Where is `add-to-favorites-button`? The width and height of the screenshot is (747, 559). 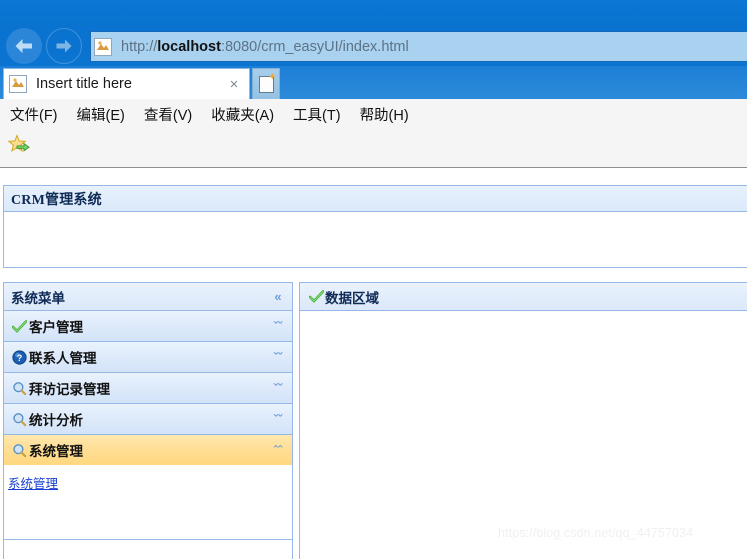 add-to-favorites-button is located at coordinates (19, 145).